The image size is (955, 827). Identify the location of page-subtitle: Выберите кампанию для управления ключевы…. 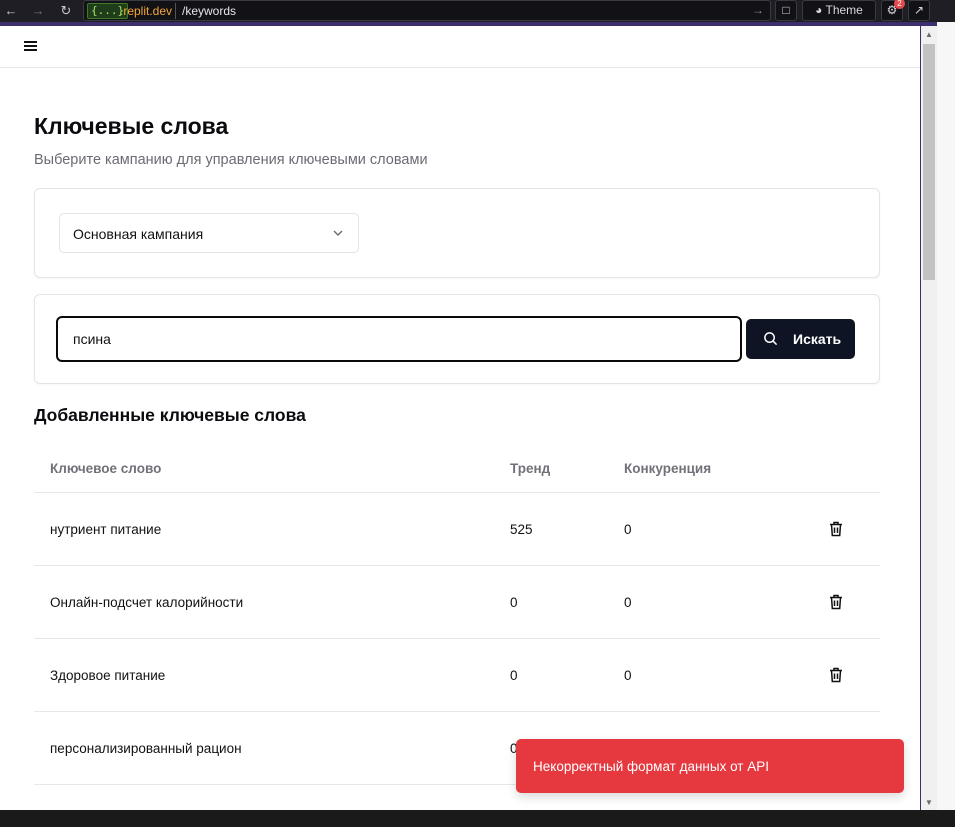
(231, 160).